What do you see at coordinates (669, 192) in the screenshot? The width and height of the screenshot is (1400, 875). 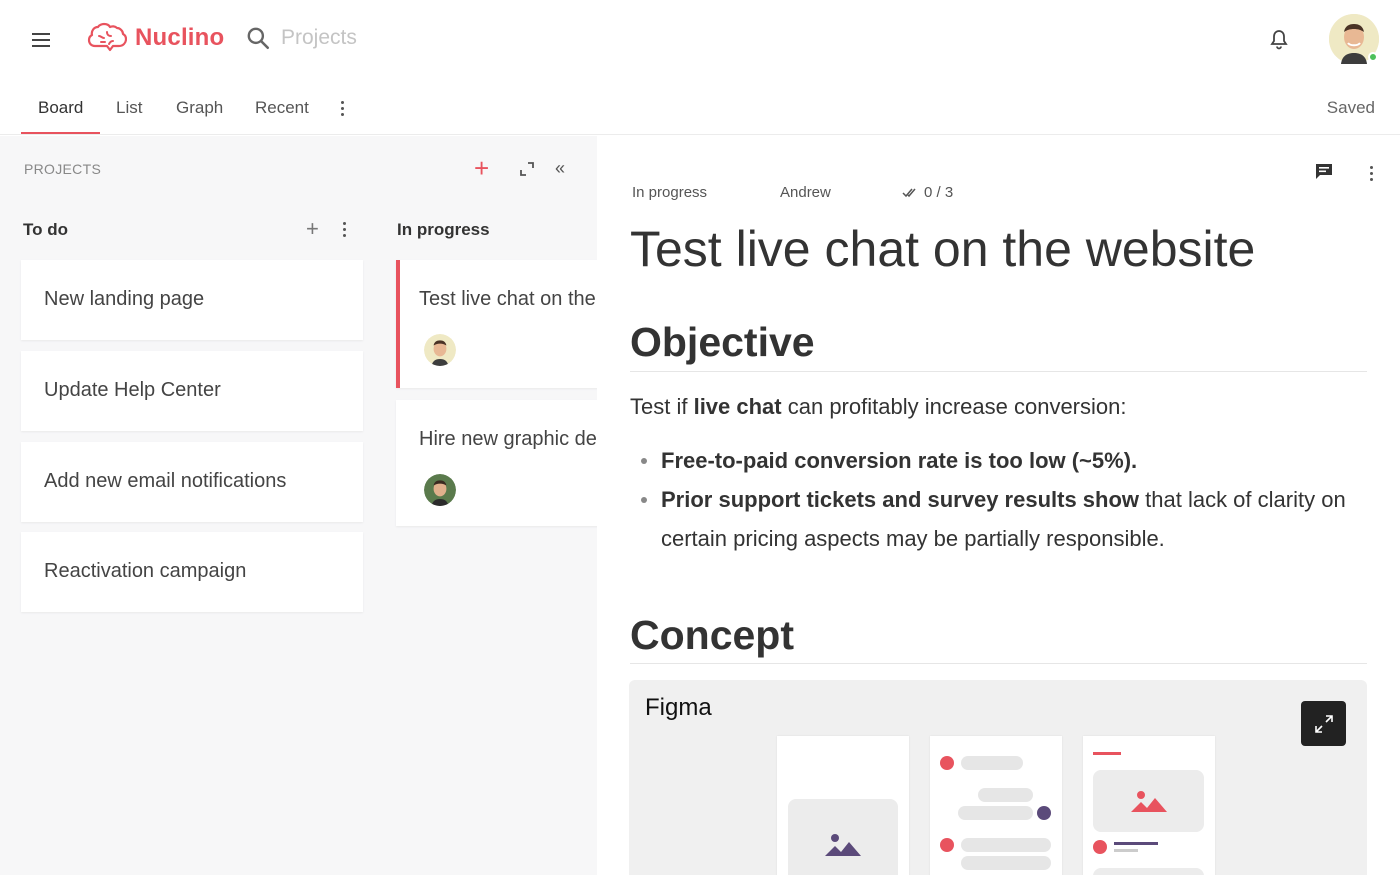 I see `status-field: In progress` at bounding box center [669, 192].